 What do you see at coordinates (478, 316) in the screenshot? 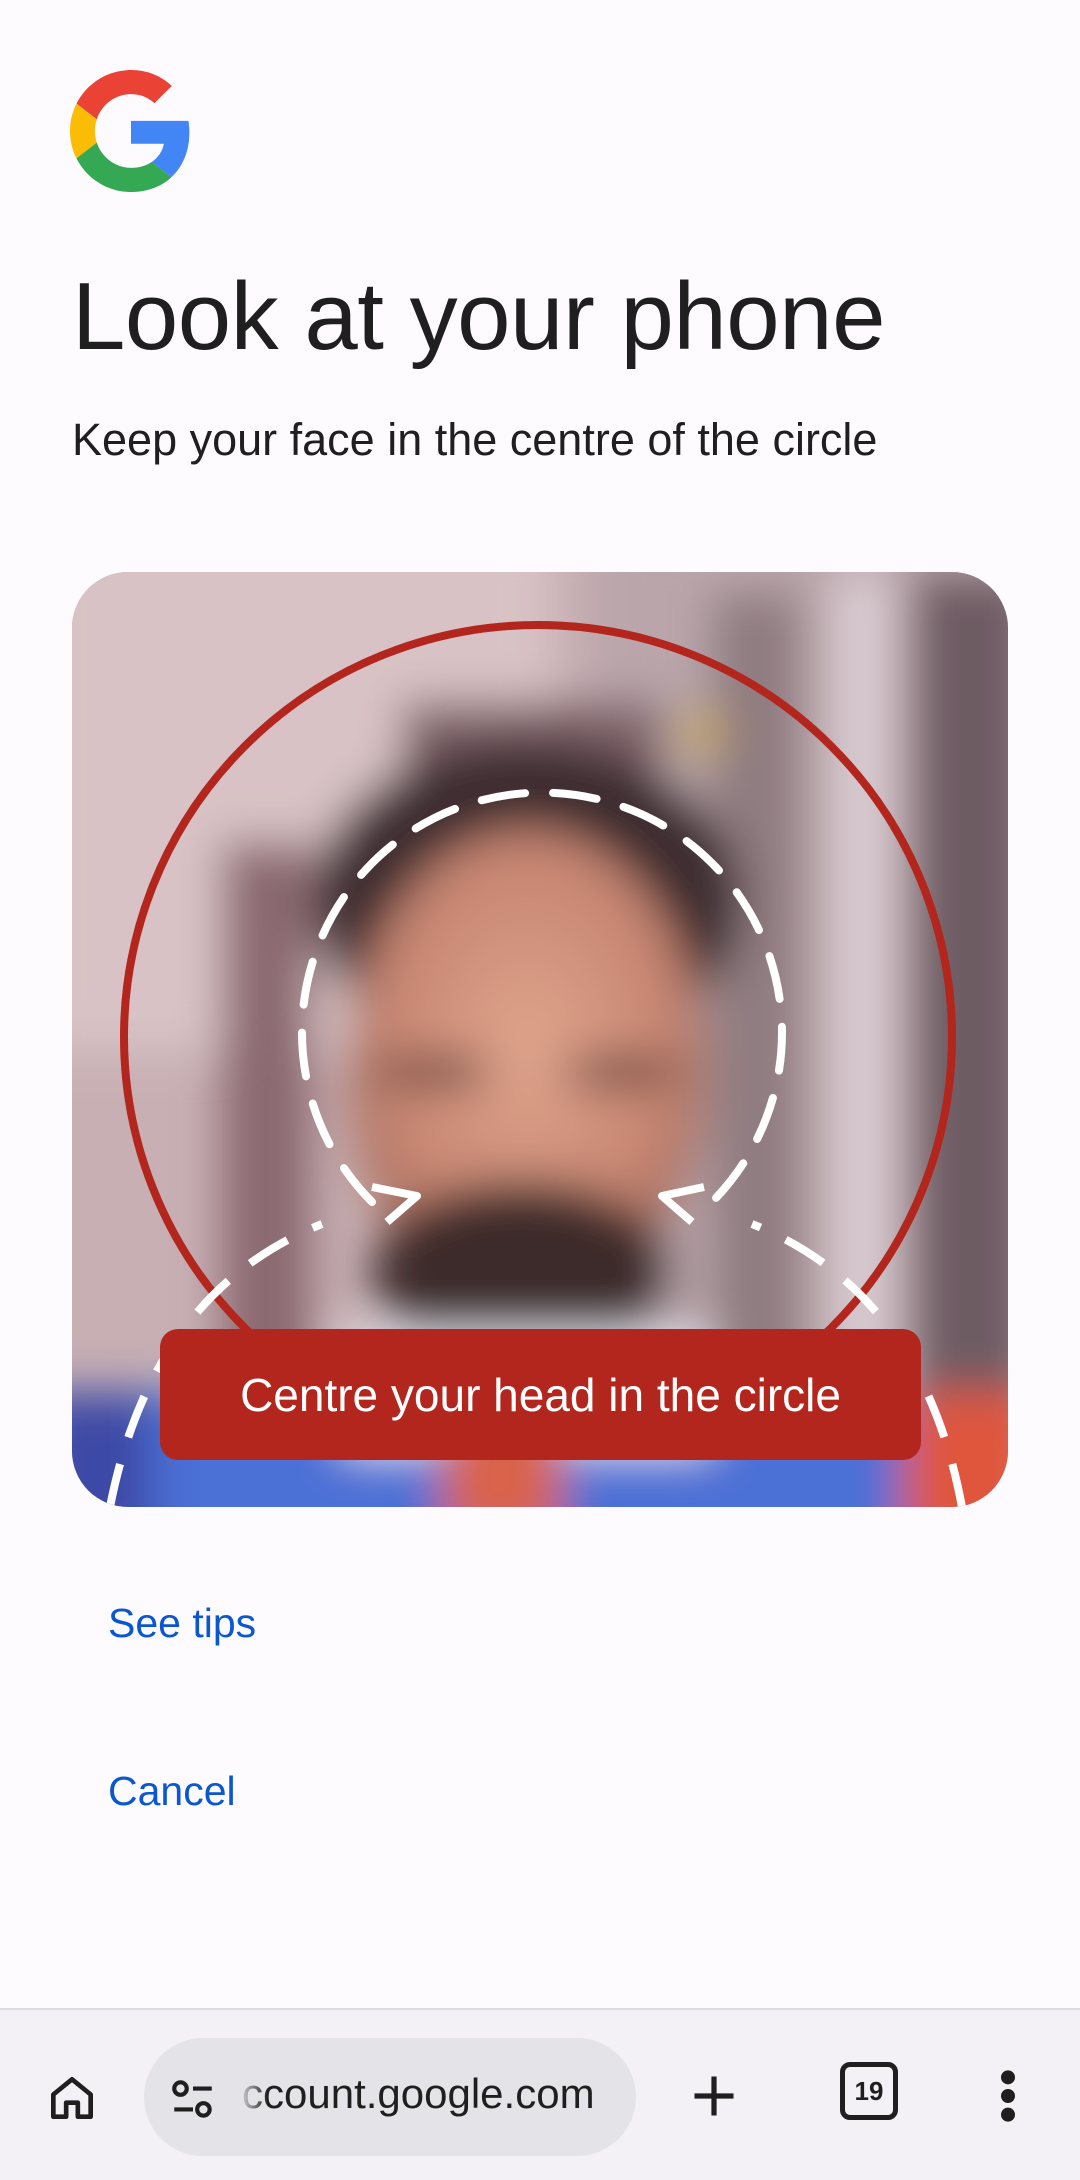
I see `page-title: Look at your phone` at bounding box center [478, 316].